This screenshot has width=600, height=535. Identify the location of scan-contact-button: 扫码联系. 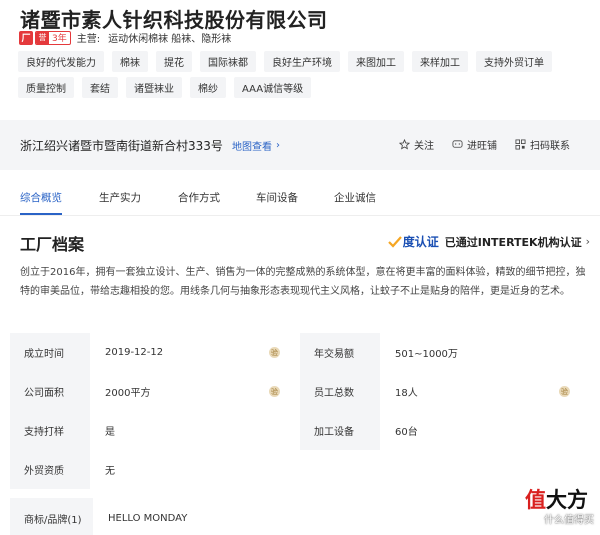
(542, 144).